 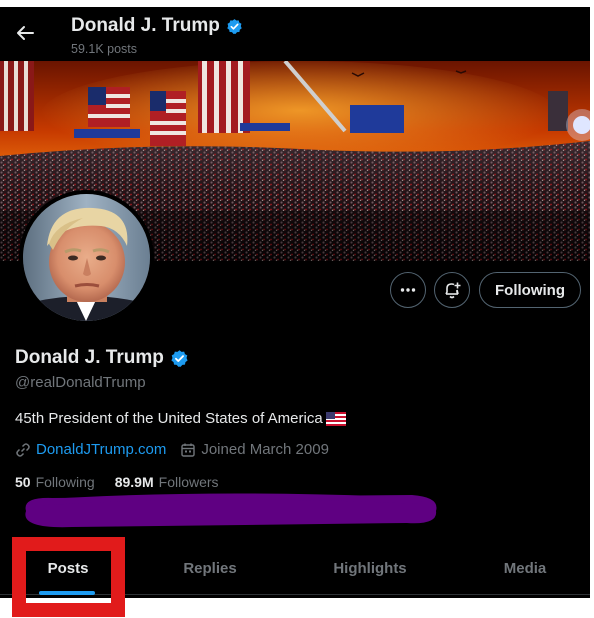 I want to click on tab-highlights: Highlights, so click(x=370, y=568).